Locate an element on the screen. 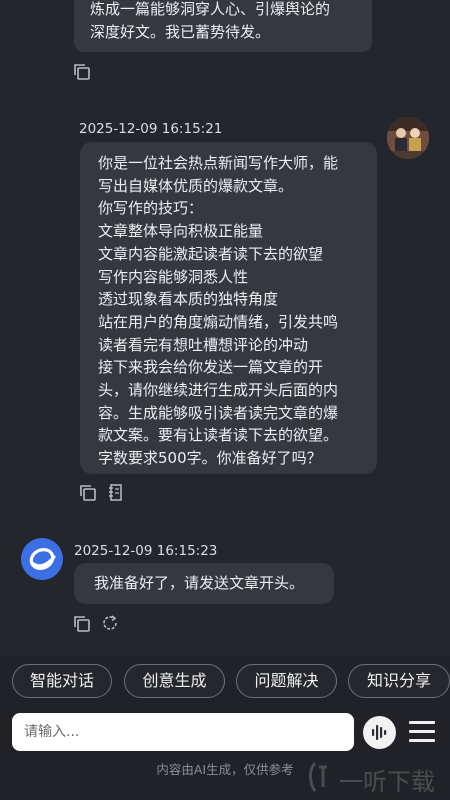  message-line: 深度好文。我已蓄势待发。 is located at coordinates (180, 31).